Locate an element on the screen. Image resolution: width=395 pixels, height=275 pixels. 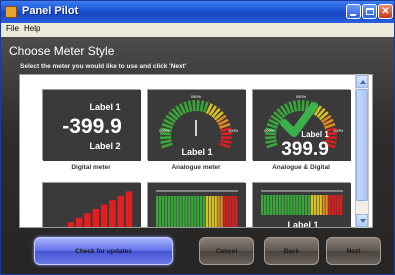
arrow-up-icon is located at coordinates (363, 82).